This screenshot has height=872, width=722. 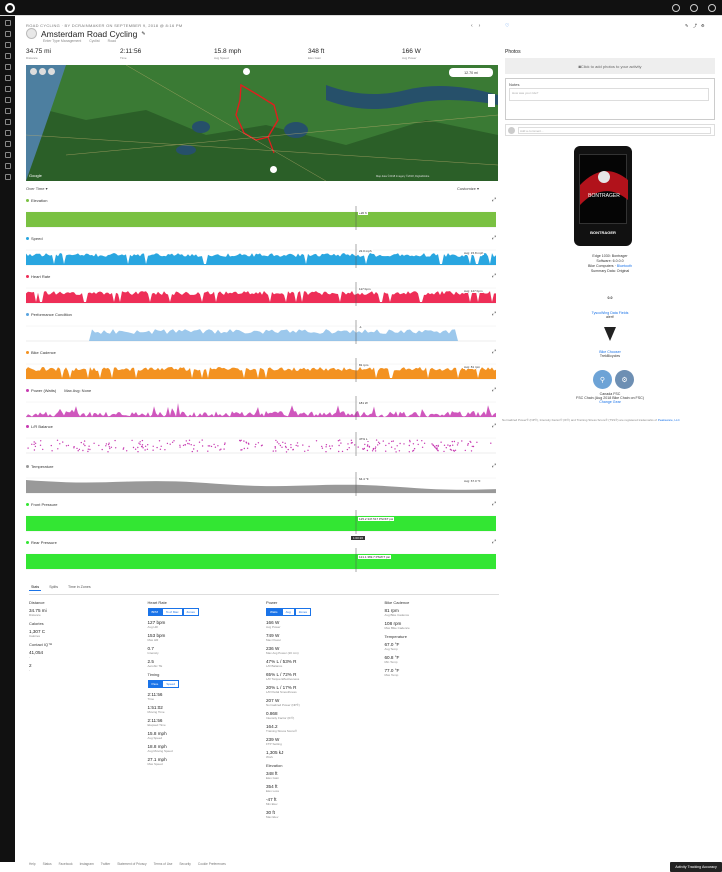 What do you see at coordinates (77, 390) in the screenshot?
I see `chart-extra: Max Avg: None` at bounding box center [77, 390].